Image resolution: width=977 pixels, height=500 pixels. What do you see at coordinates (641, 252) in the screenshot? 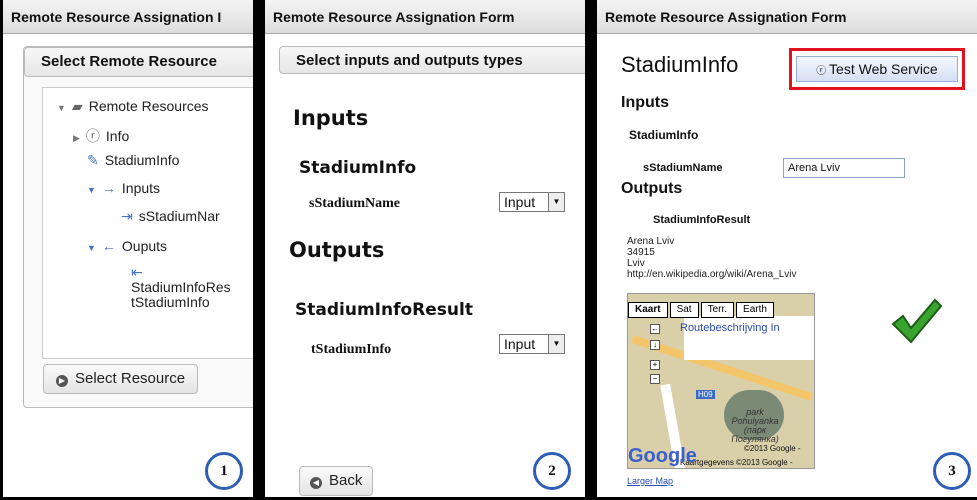
I see `result-line: 34915` at bounding box center [641, 252].